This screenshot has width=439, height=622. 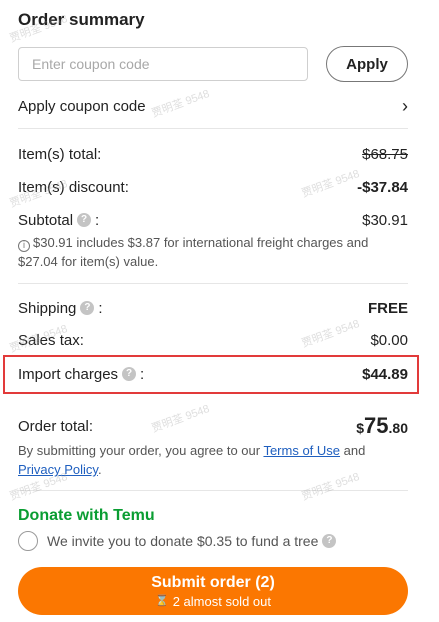 I want to click on order-total-label: Order total:, so click(x=56, y=426).